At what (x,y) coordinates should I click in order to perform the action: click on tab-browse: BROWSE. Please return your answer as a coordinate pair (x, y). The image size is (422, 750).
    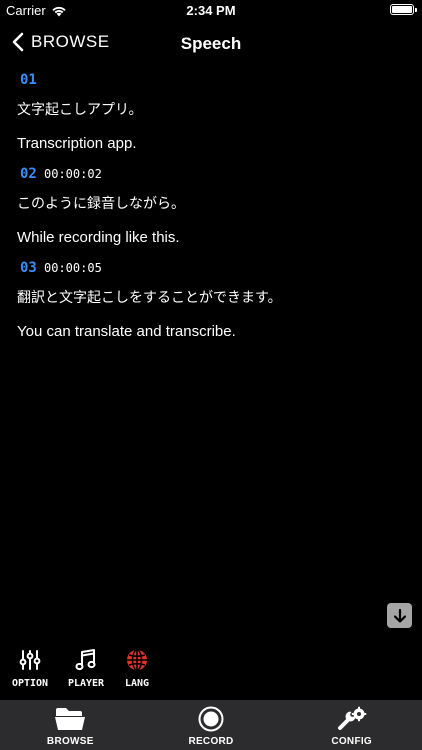
    Looking at the image, I should click on (70, 725).